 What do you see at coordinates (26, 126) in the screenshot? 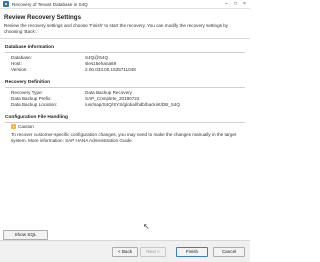
I see `caution-label: Caution` at bounding box center [26, 126].